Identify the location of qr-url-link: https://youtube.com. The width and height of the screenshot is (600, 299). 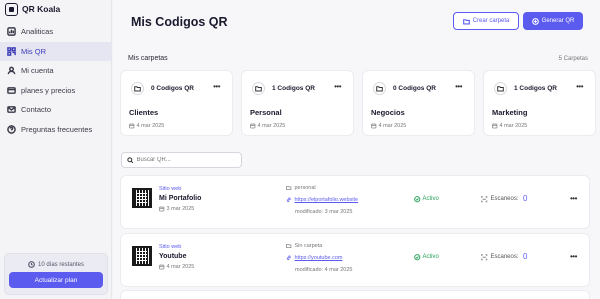
(314, 258).